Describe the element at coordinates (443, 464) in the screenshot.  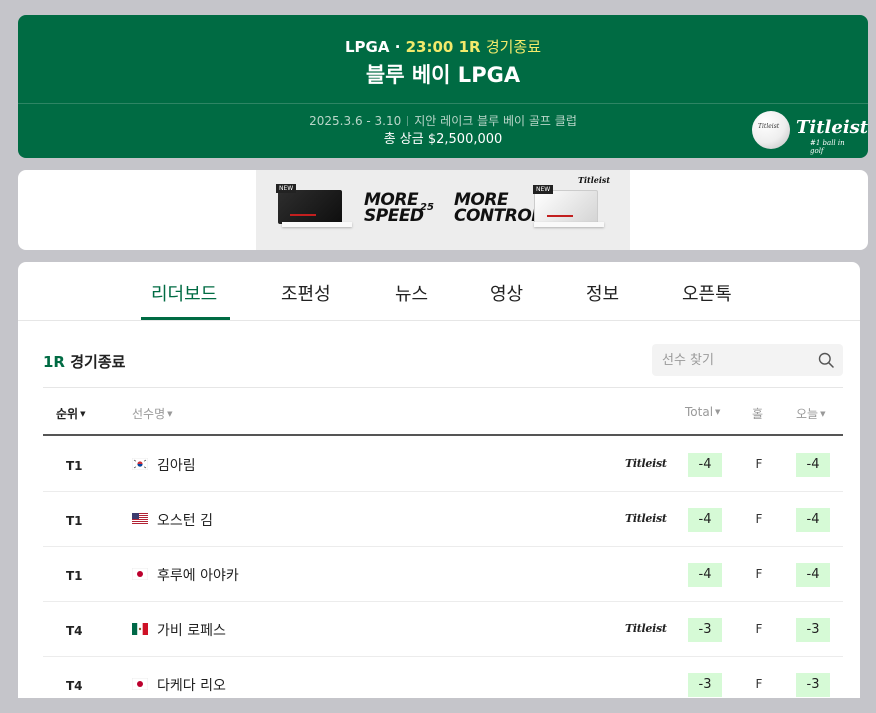
I see `leaderboard-row: T1 김아림 Titleist -4 F -4` at that location.